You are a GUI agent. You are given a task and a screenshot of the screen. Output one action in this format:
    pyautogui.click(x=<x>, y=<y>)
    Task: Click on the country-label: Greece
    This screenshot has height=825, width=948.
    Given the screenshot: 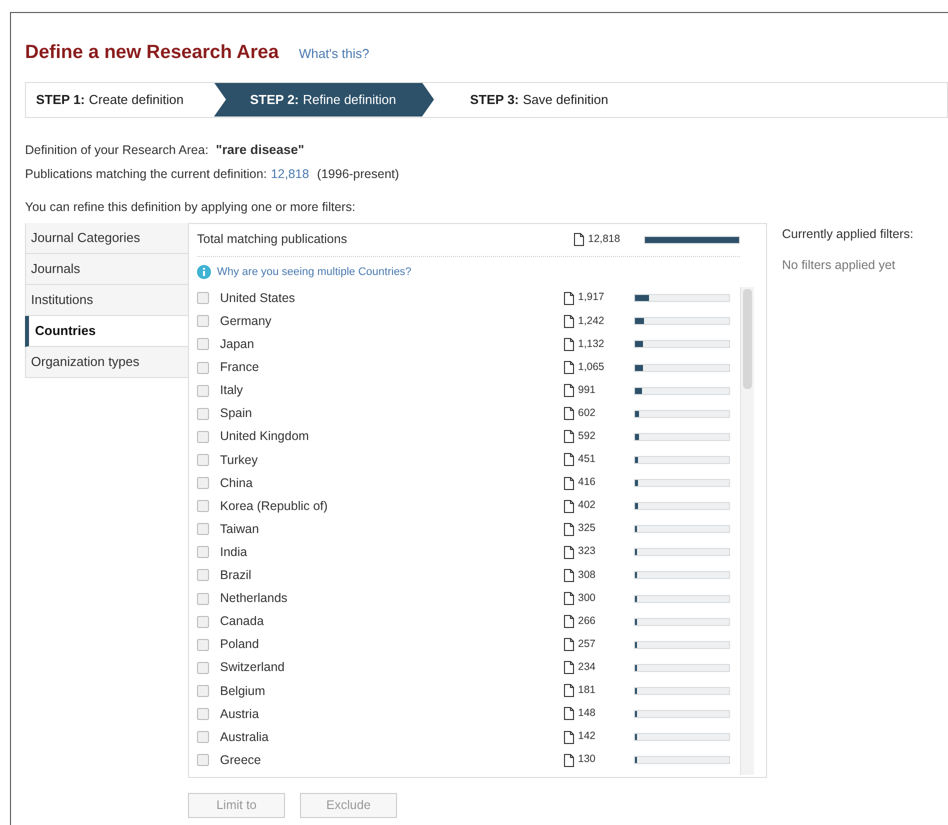 What is the action you would take?
    pyautogui.click(x=241, y=760)
    